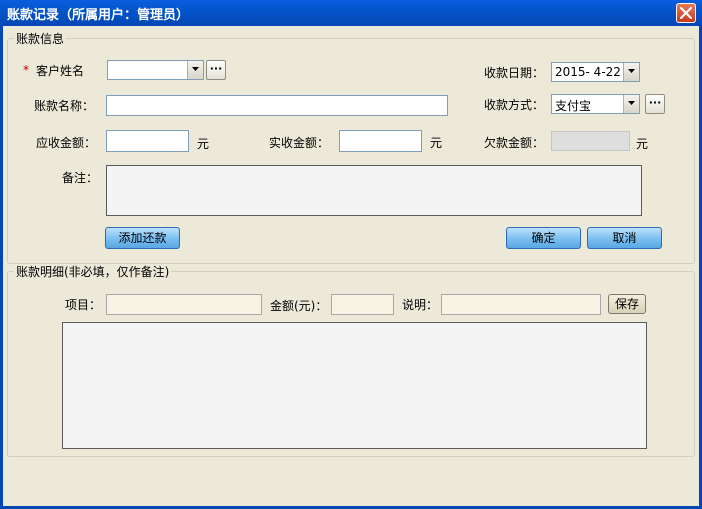 The height and width of the screenshot is (509, 702). Describe the element at coordinates (351, 13) in the screenshot. I see `title-bar: 账款记录（所属用户：管理员）` at that location.